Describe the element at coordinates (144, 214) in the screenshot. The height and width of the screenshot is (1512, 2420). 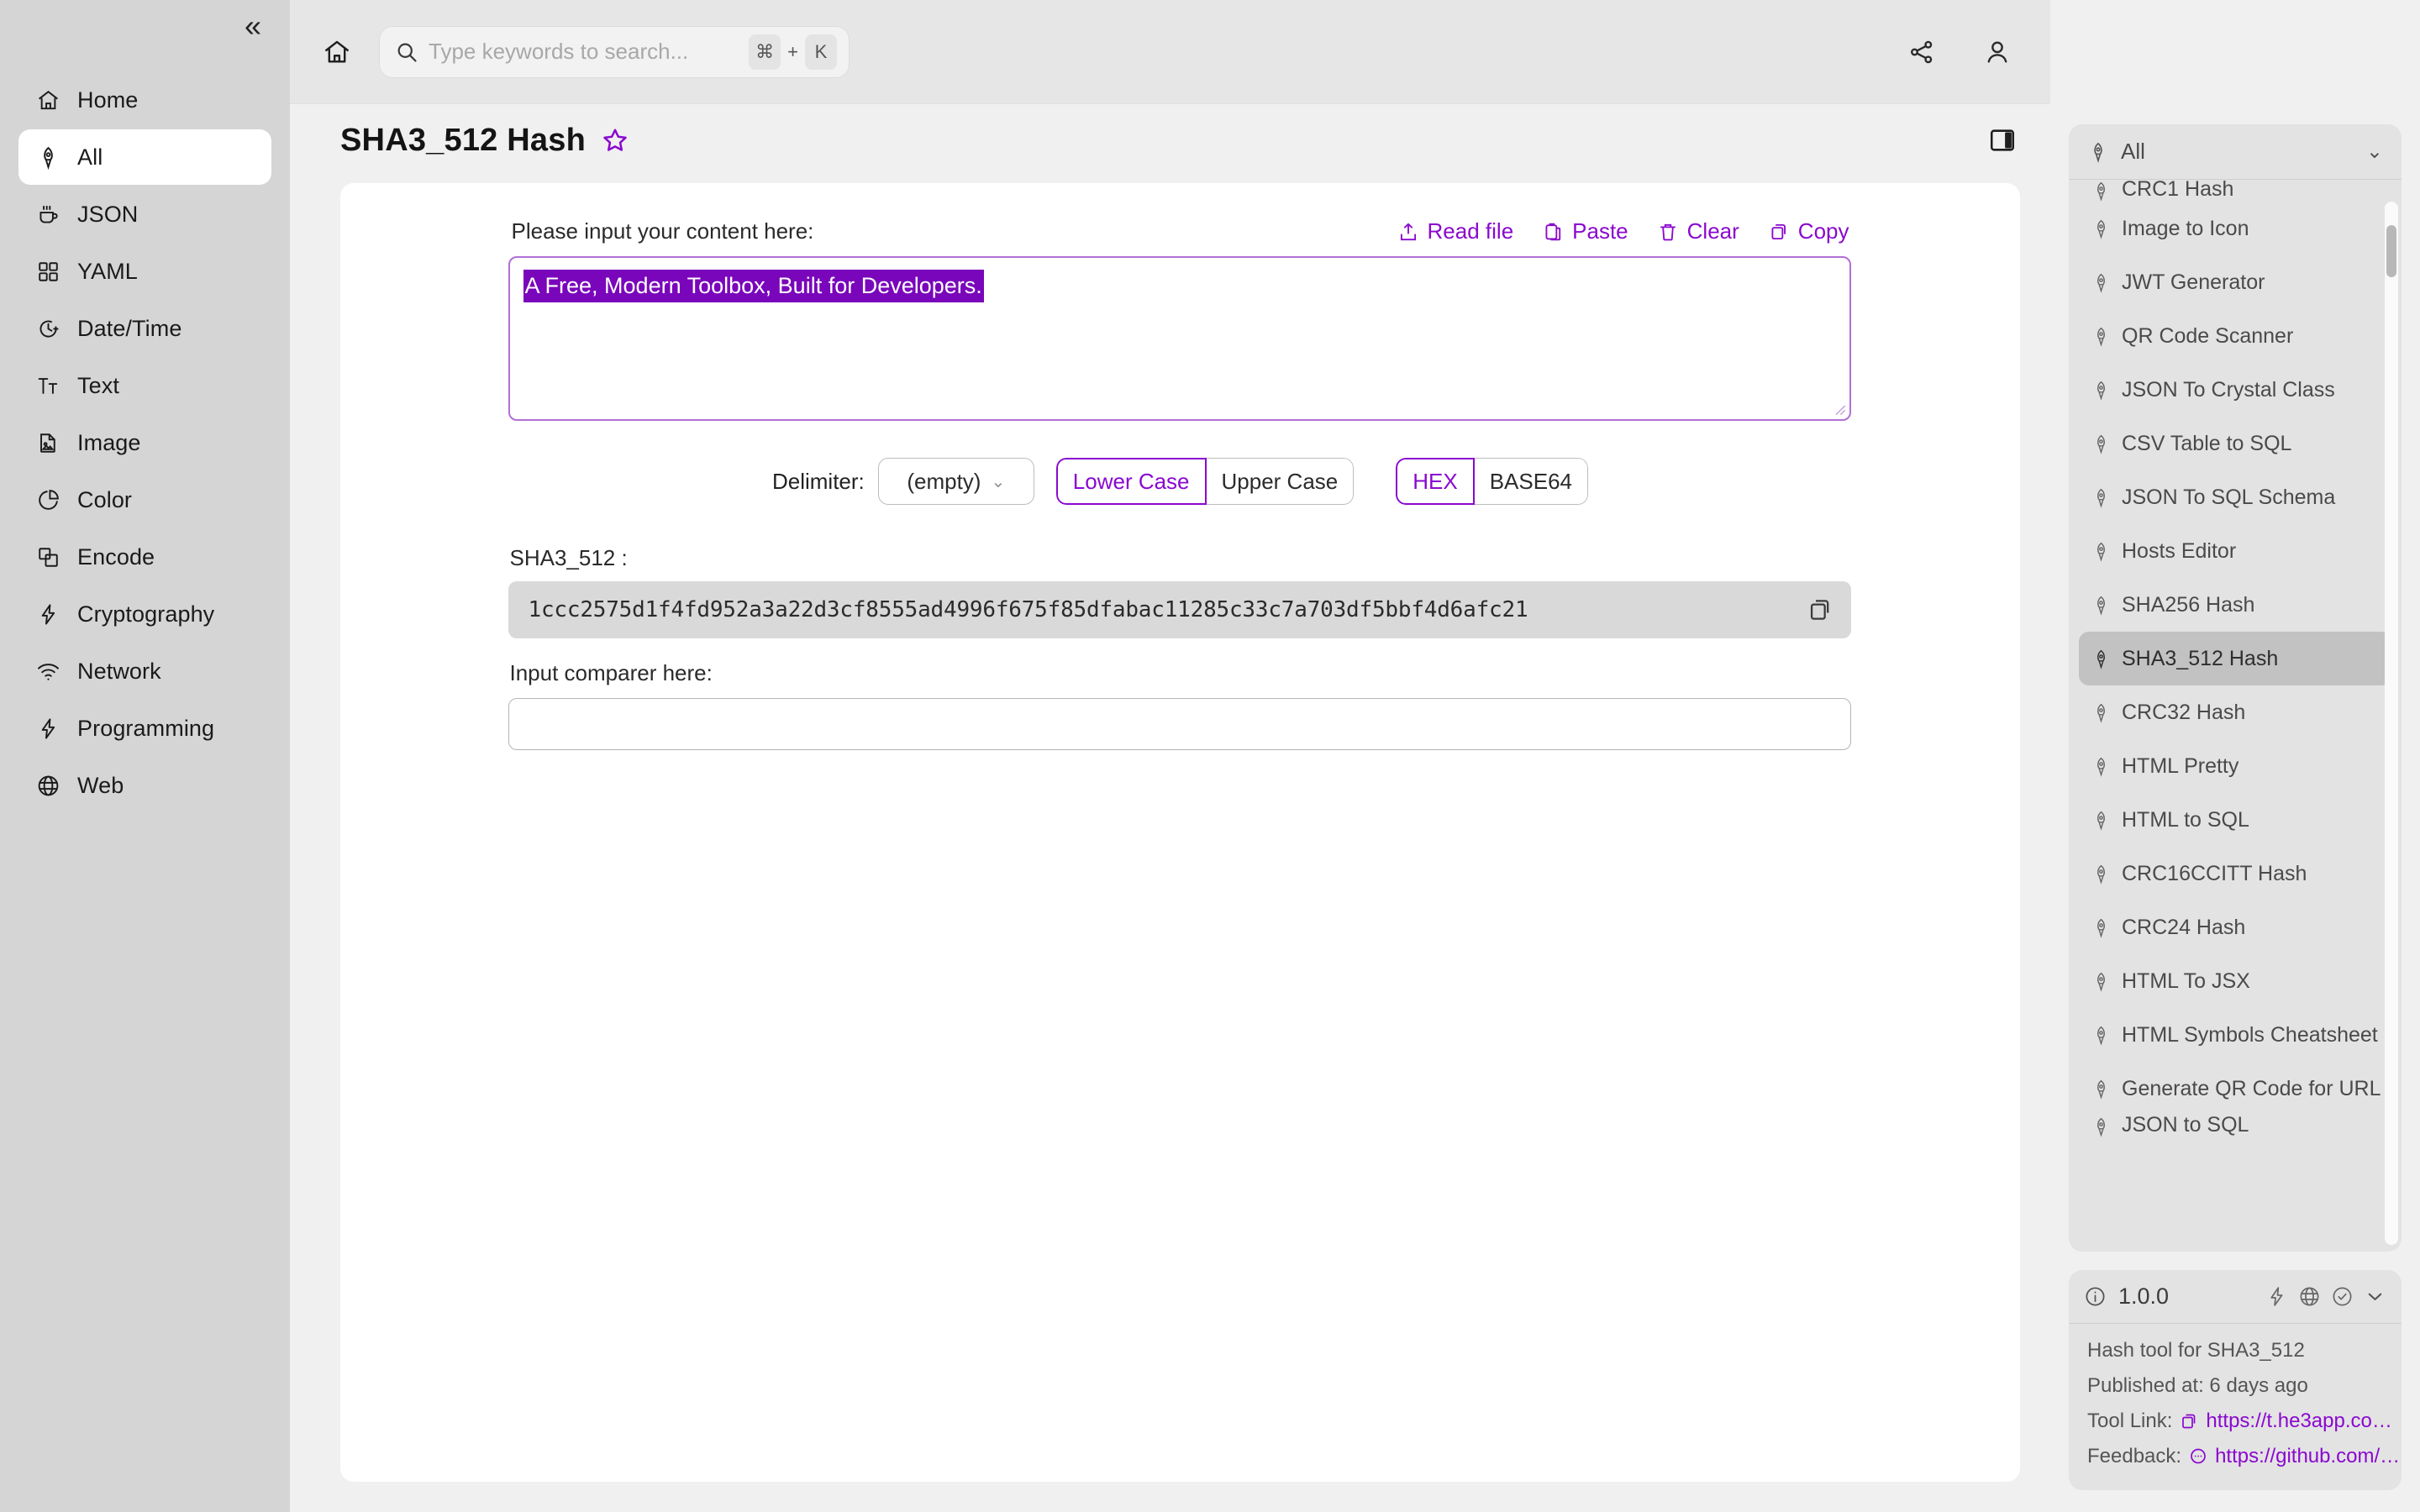
I see `sidebar-item-json: JSON` at that location.